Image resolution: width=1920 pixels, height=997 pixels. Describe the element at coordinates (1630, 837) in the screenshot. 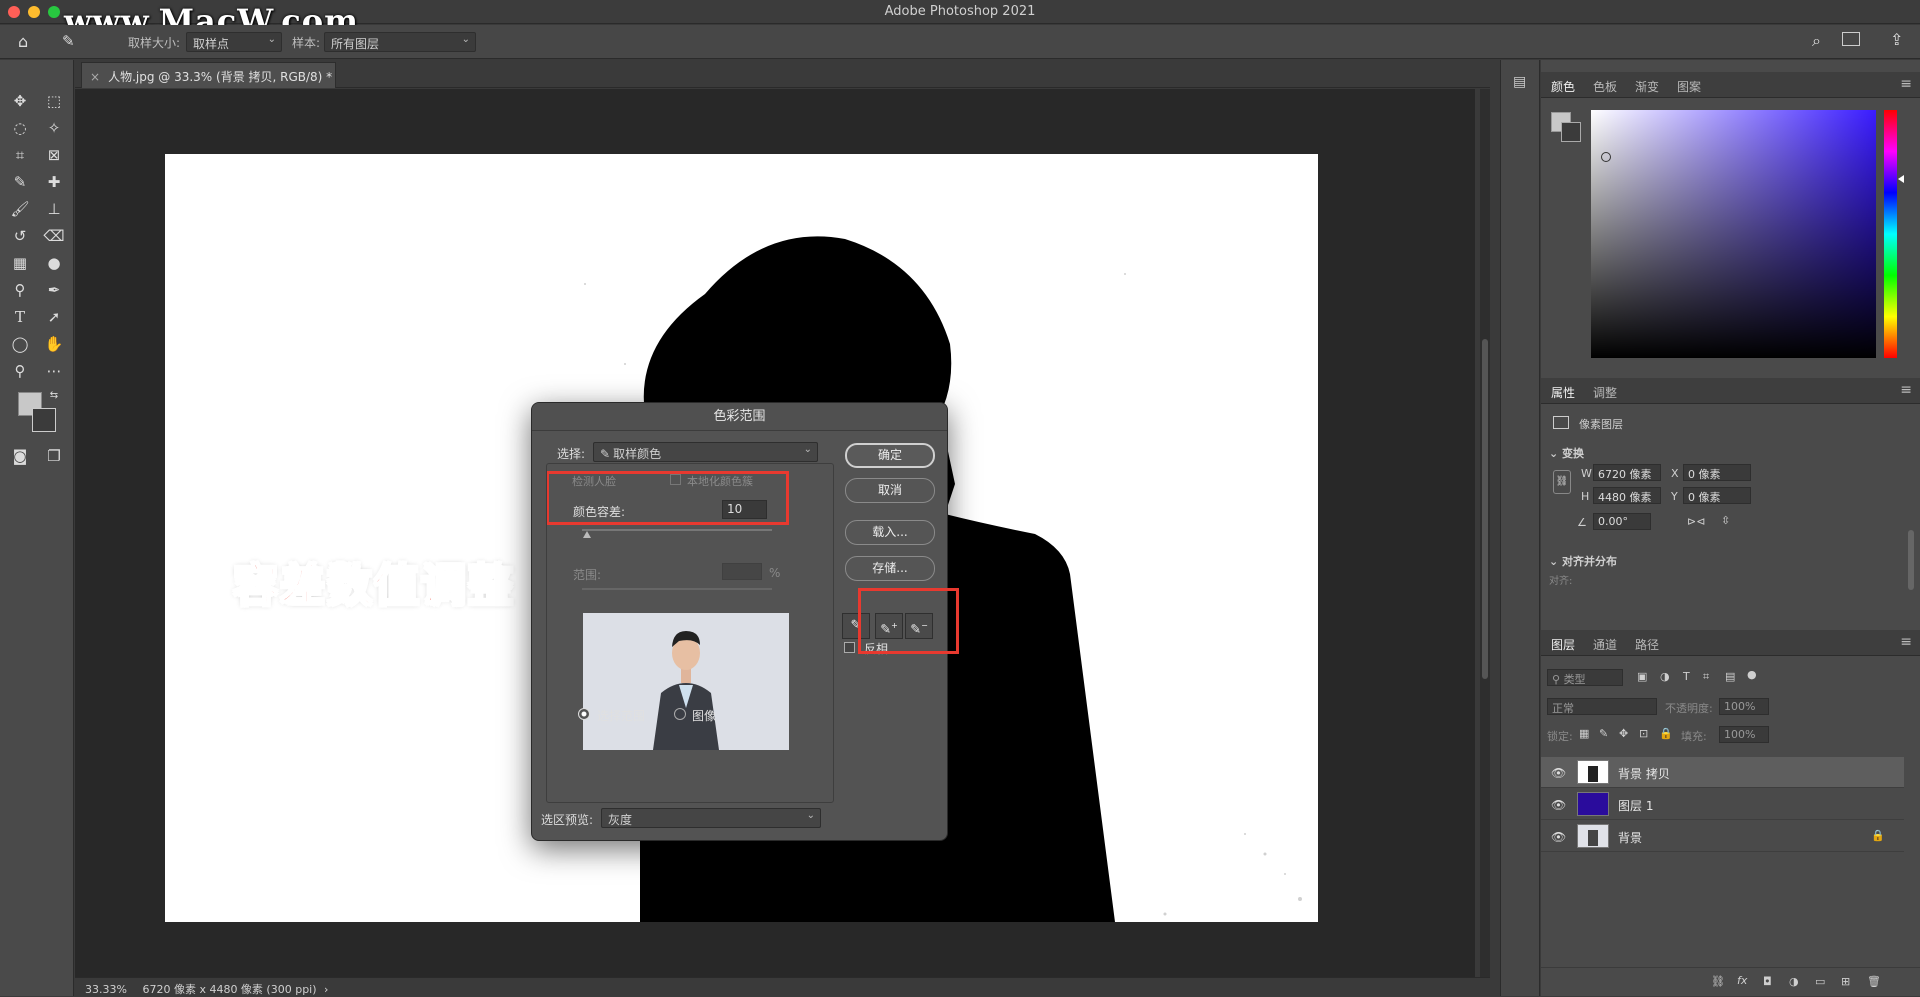

I see `layer-name: 背景` at that location.